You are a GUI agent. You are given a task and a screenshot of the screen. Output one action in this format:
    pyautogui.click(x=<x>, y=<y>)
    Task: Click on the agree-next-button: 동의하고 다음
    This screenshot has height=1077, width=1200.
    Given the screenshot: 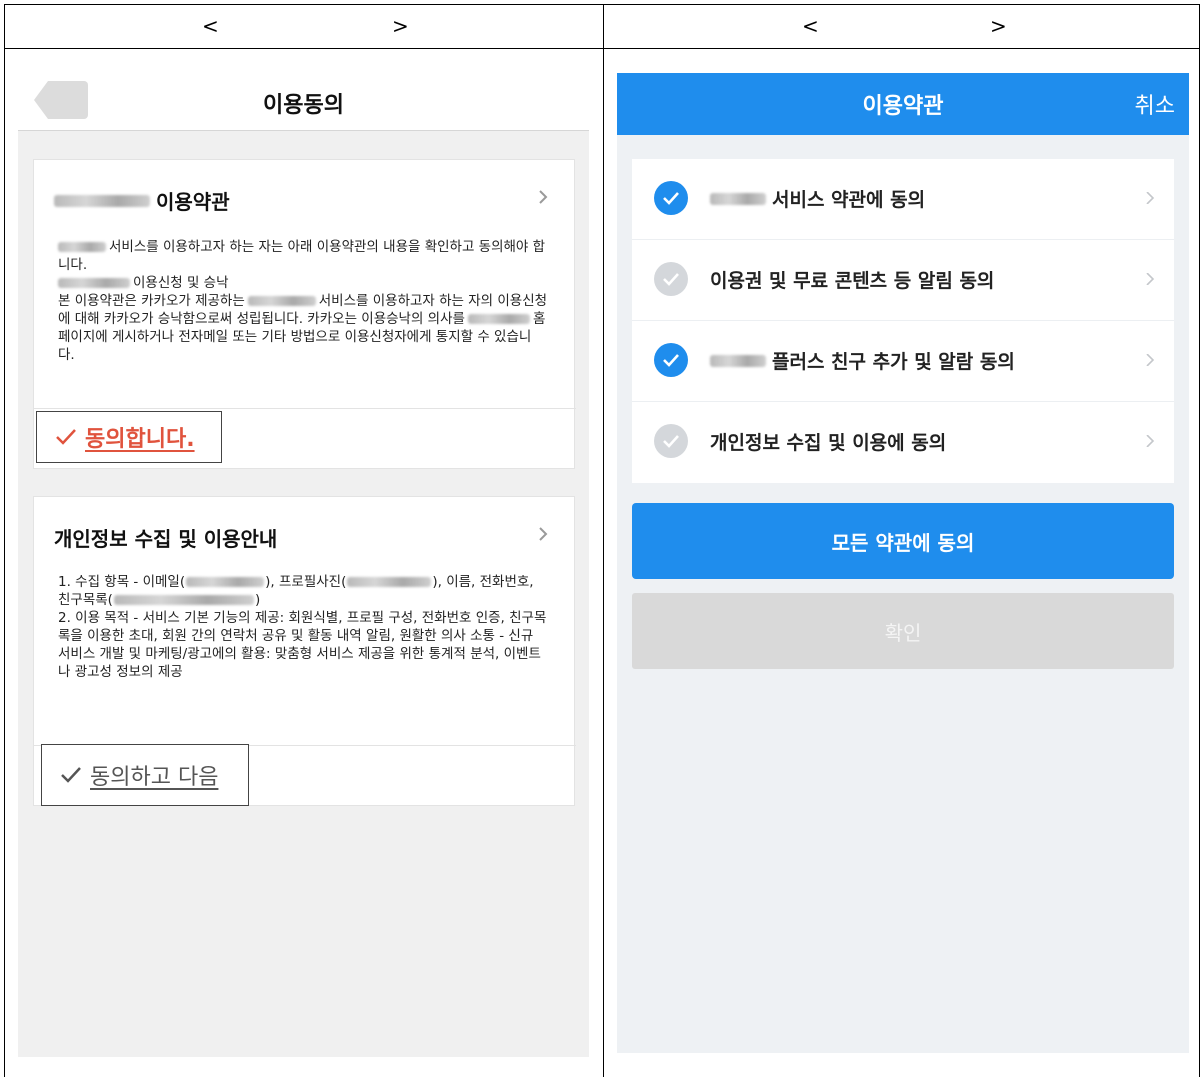 What is the action you would take?
    pyautogui.click(x=145, y=775)
    